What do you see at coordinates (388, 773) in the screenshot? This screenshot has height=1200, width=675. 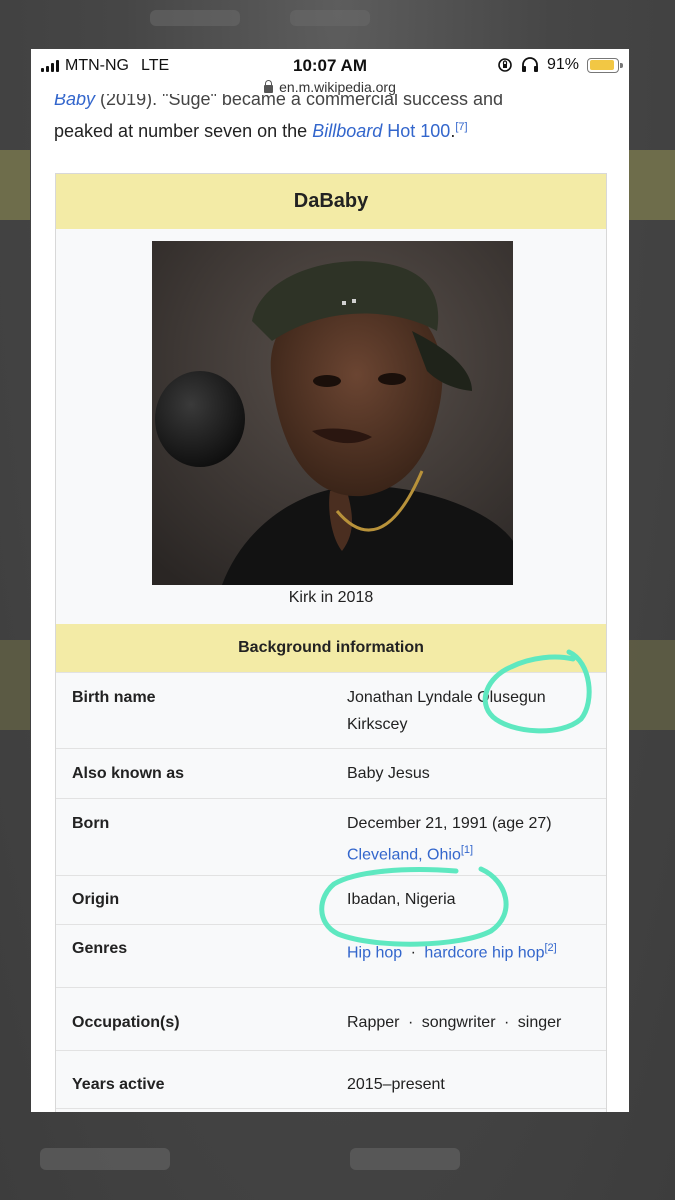 I see `row-value: Baby Jesus` at bounding box center [388, 773].